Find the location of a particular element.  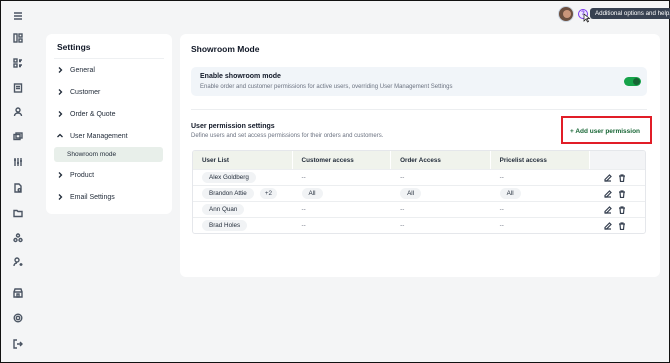

table-row: Brad Holes -- -- -- is located at coordinates (419, 225).